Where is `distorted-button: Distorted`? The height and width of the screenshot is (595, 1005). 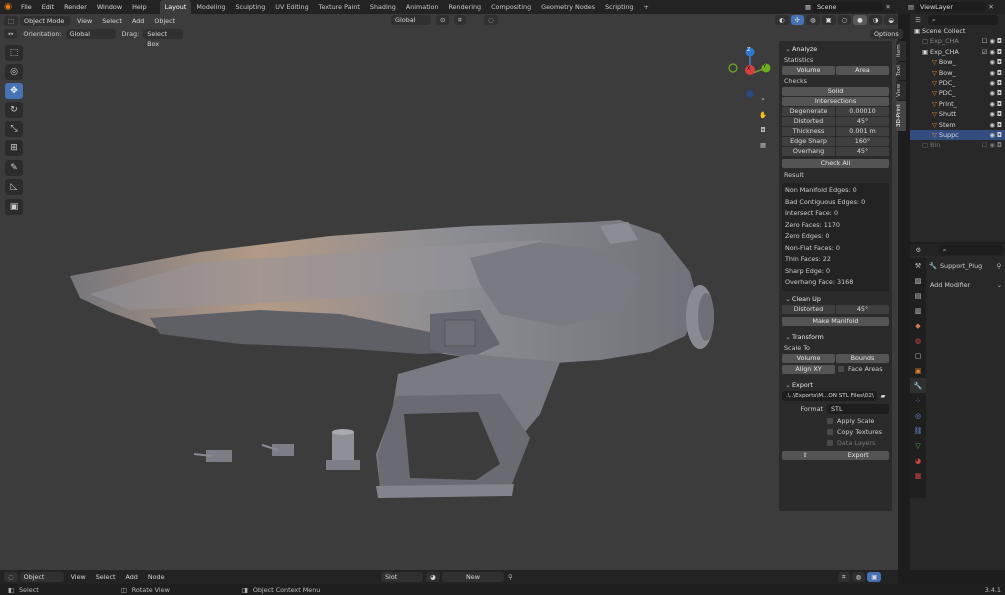
distorted-button: Distorted is located at coordinates (808, 121).